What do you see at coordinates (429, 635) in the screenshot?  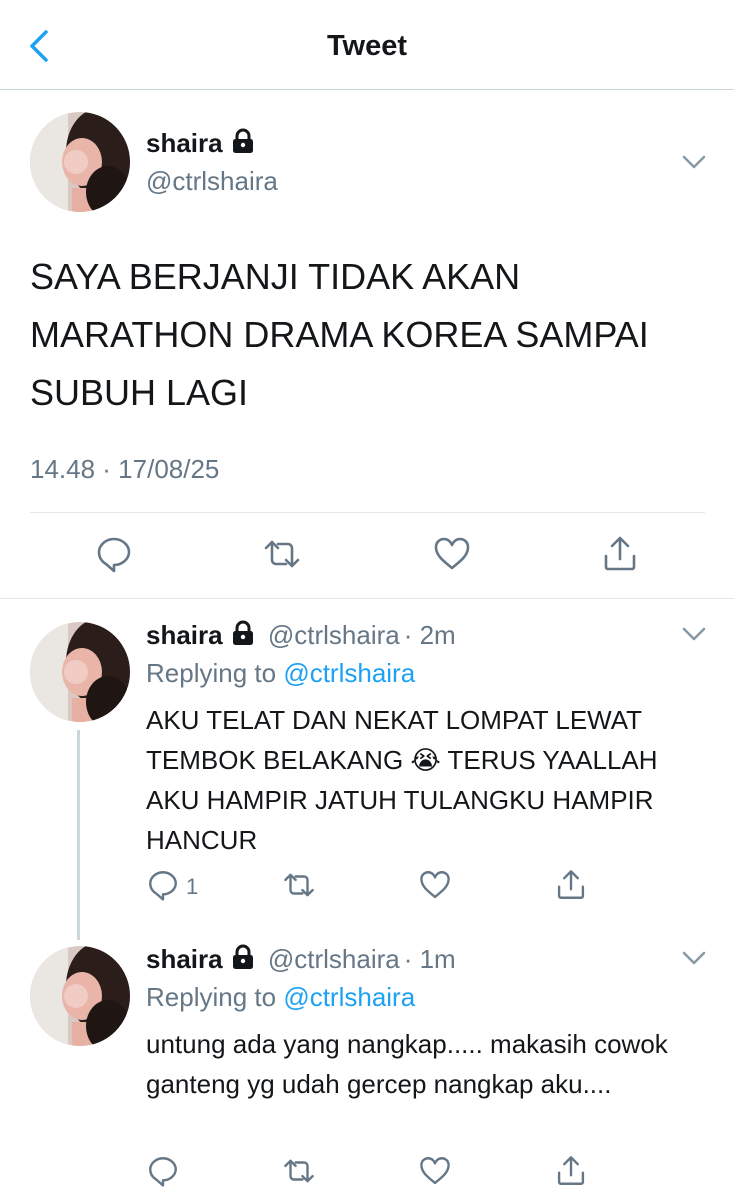 I see `reply-time: · 2m` at bounding box center [429, 635].